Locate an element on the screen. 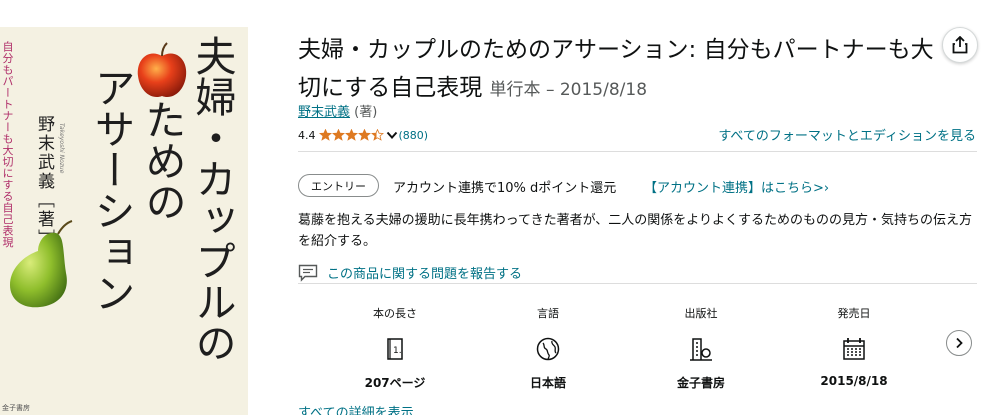 This screenshot has height=415, width=992. attribute-publication-date: 発売日 2015/8/18 is located at coordinates (854, 346).